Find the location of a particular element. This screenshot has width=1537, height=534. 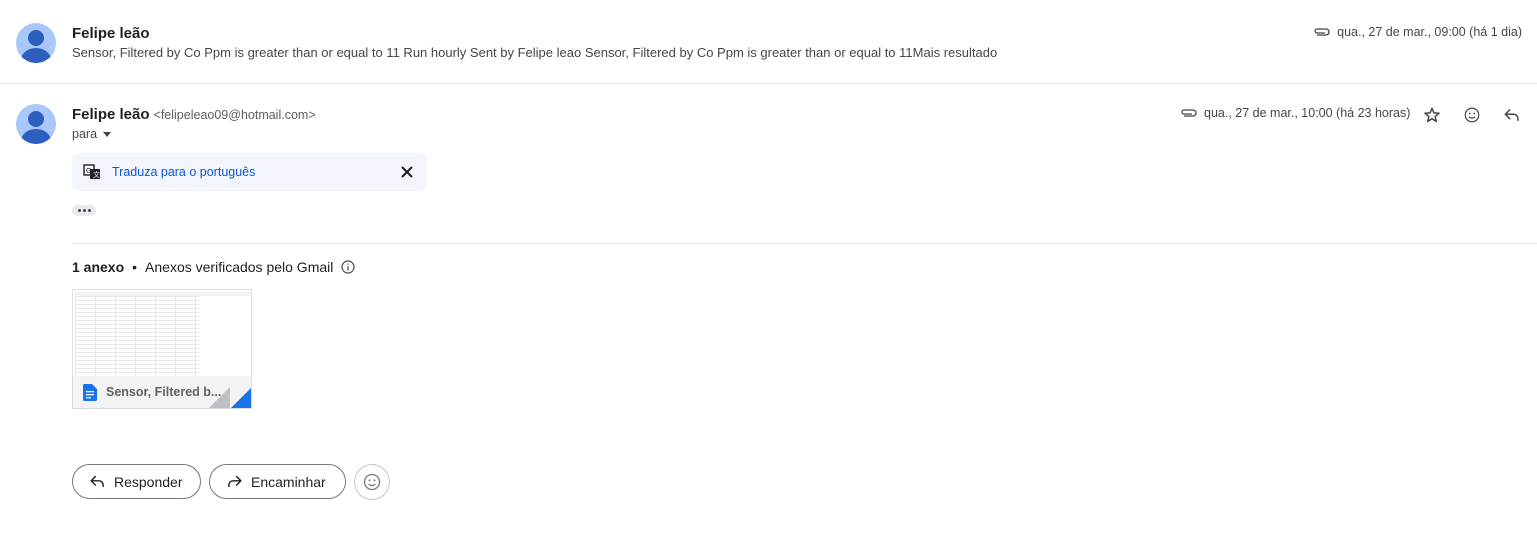

close-icon is located at coordinates (407, 172).